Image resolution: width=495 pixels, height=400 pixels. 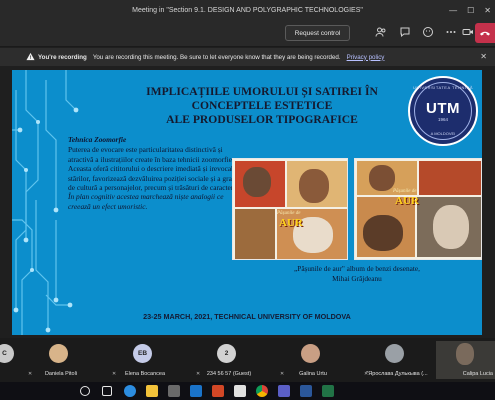 I want to click on participant-tile: 2 ✕ 234 56 57 (Guest), so click(x=229, y=360).